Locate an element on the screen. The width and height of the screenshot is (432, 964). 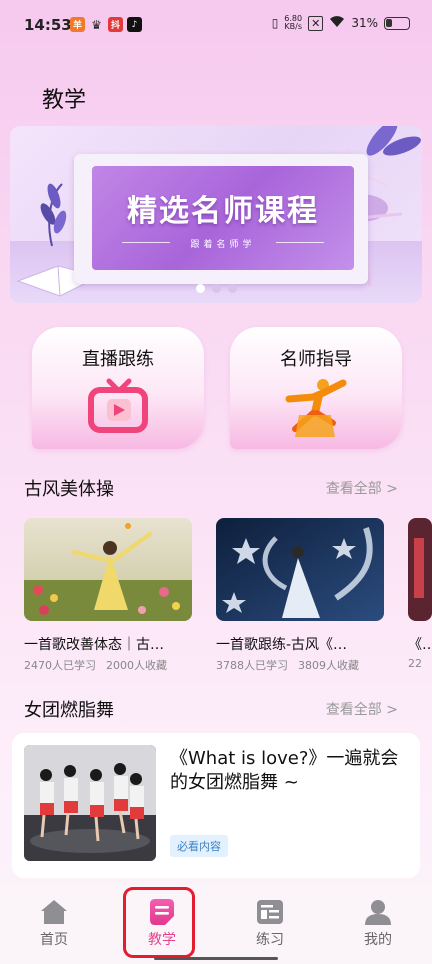
feature-label: 直播跟练 is located at coordinates (118, 359).